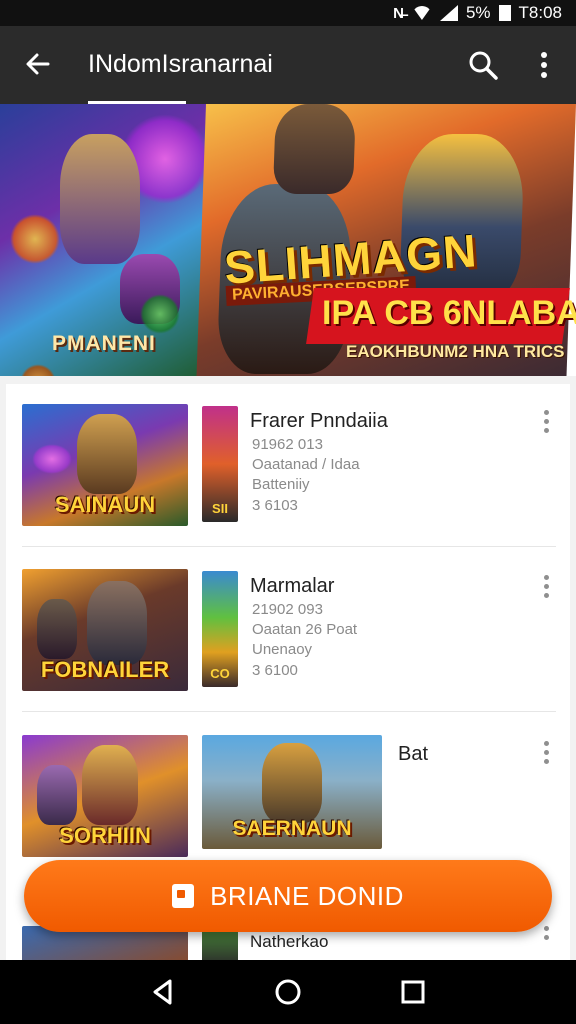  I want to click on item-screenshot: CO, so click(220, 629).